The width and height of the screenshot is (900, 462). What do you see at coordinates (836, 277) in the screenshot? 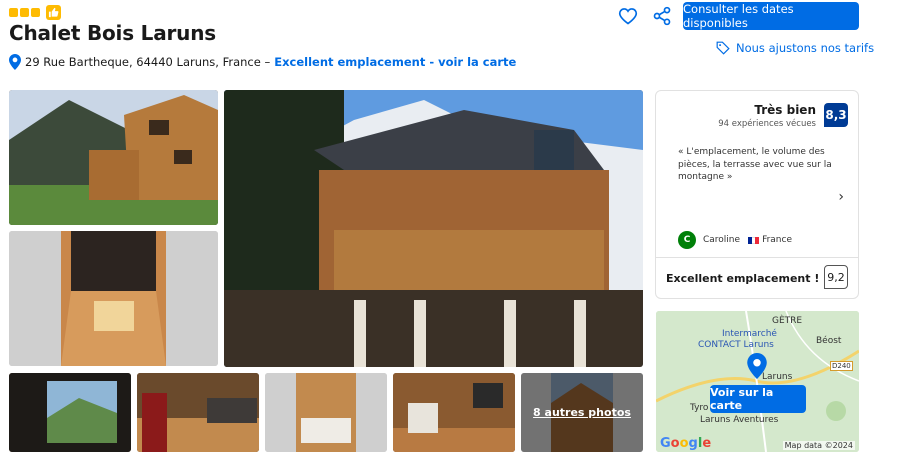
I see `location-score-badge: 9,2` at bounding box center [836, 277].